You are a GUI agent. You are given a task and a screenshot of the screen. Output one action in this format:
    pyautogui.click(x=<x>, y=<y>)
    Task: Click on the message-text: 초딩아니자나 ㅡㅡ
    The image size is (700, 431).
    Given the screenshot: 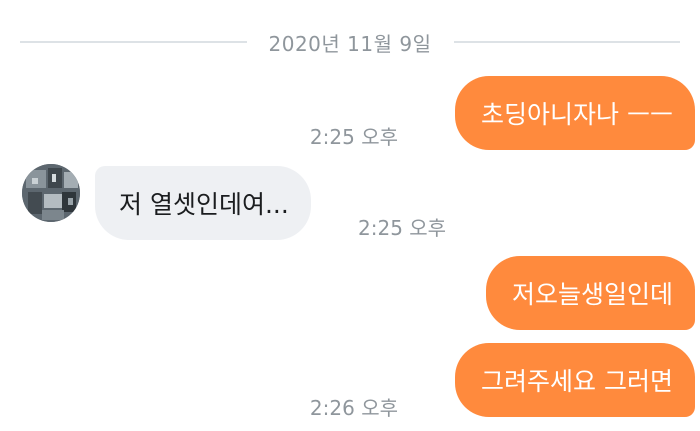 What is the action you would take?
    pyautogui.click(x=577, y=114)
    